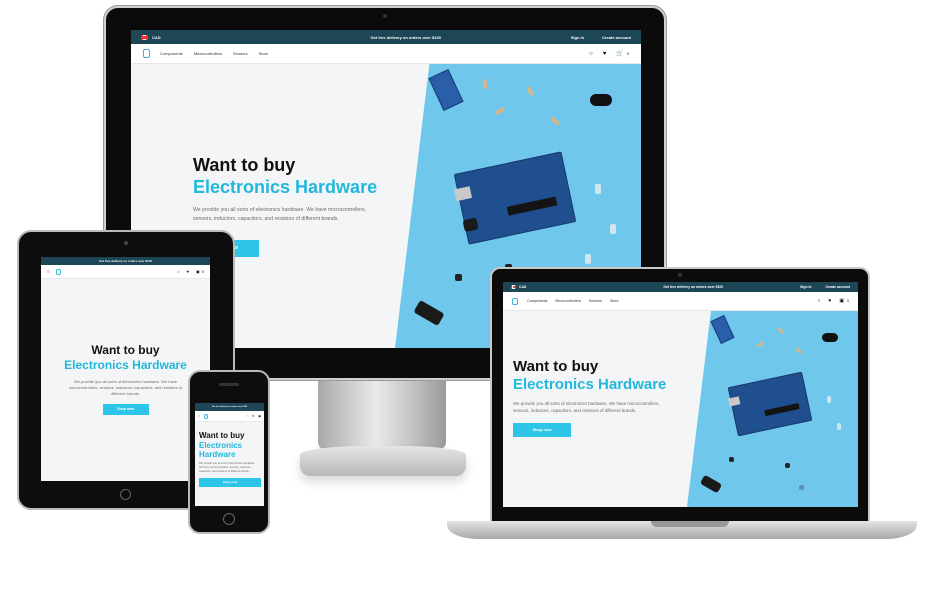 This screenshot has width=936, height=608. What do you see at coordinates (229, 384) in the screenshot?
I see `phone-speaker` at bounding box center [229, 384].